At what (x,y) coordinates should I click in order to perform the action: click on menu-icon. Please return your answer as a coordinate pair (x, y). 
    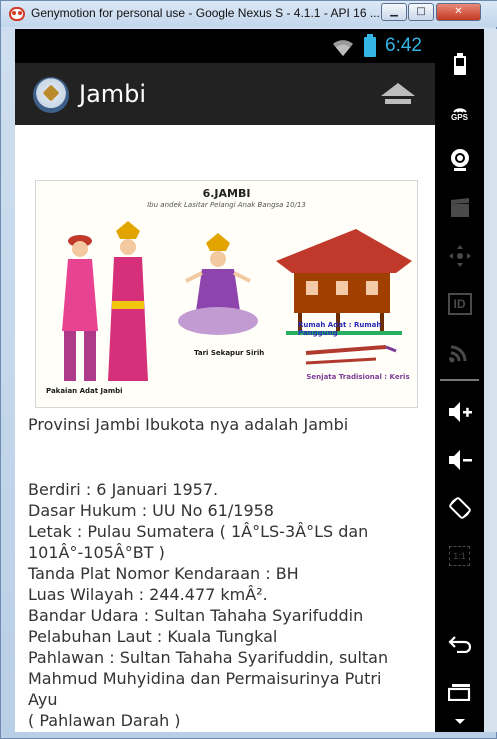
    Looking at the image, I should click on (459, 720).